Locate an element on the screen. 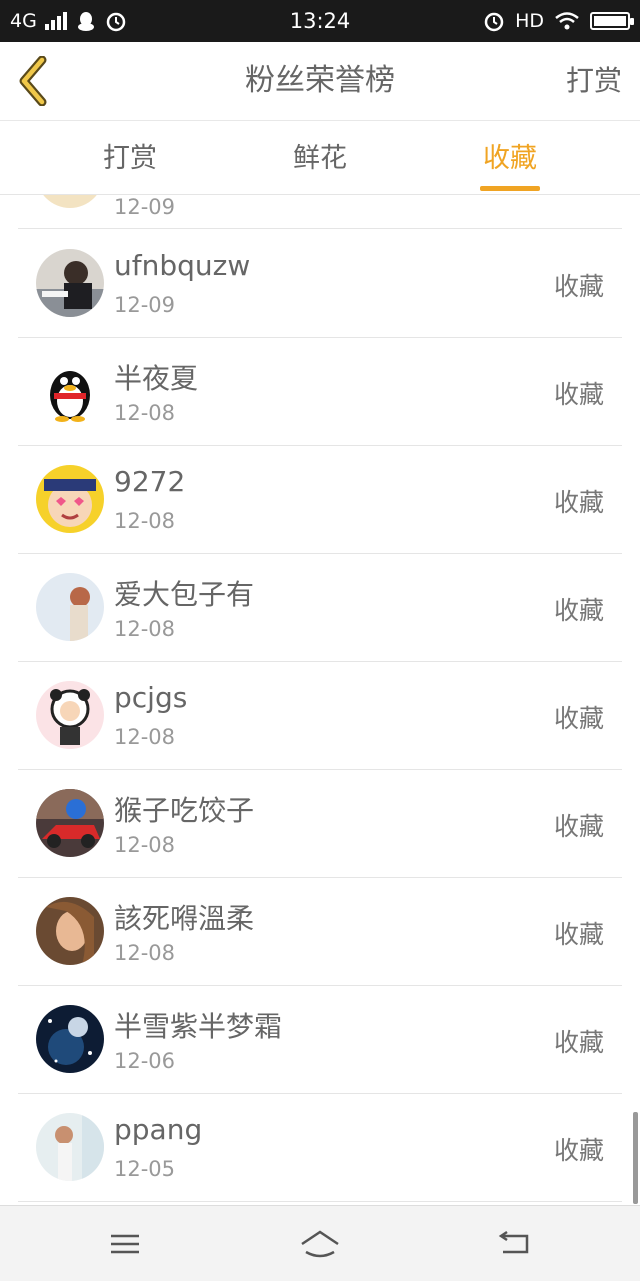  tab-bar: 打赏 鲜花 收藏 is located at coordinates (320, 158).